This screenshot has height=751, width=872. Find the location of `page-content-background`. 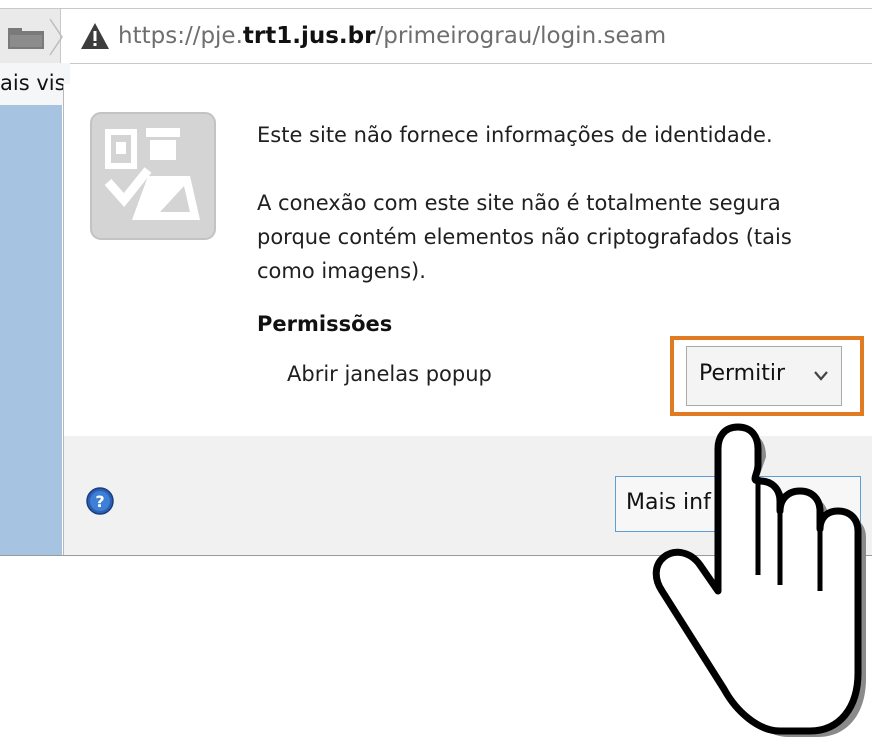

page-content-background is located at coordinates (31, 330).